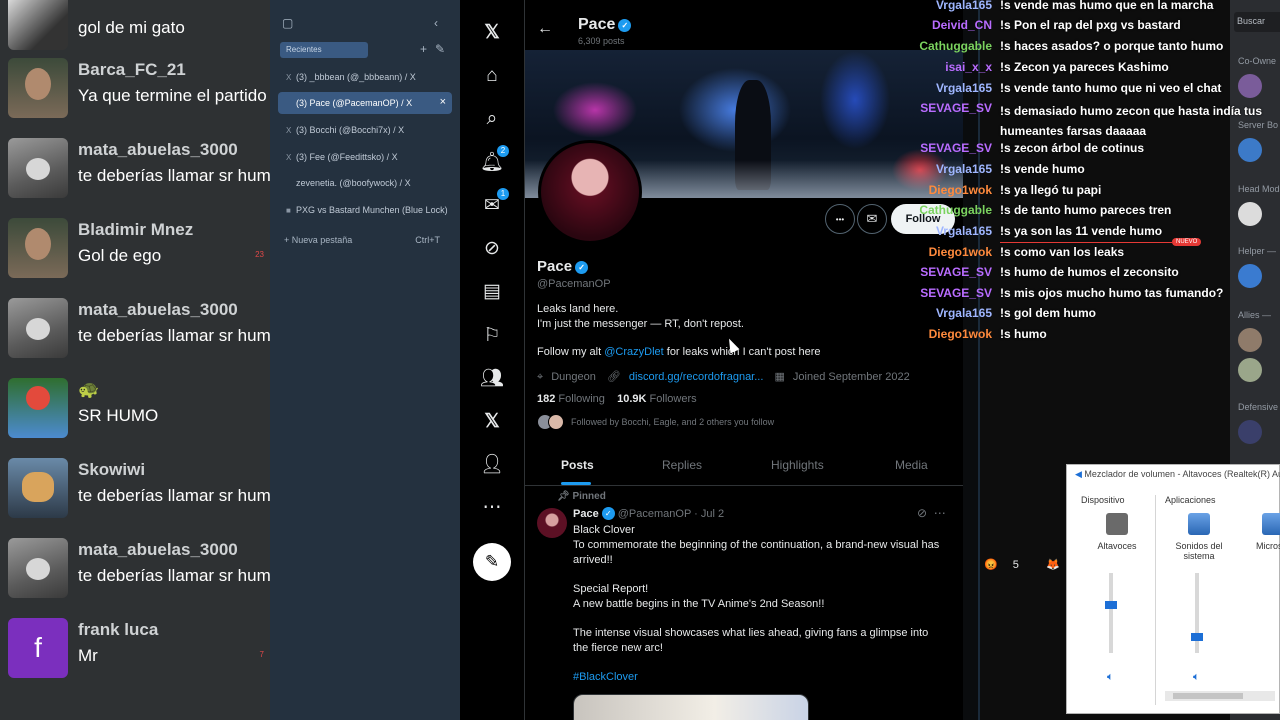 This screenshot has height=720, width=1280. Describe the element at coordinates (440, 49) in the screenshot. I see `edit-icon: ✎` at that location.